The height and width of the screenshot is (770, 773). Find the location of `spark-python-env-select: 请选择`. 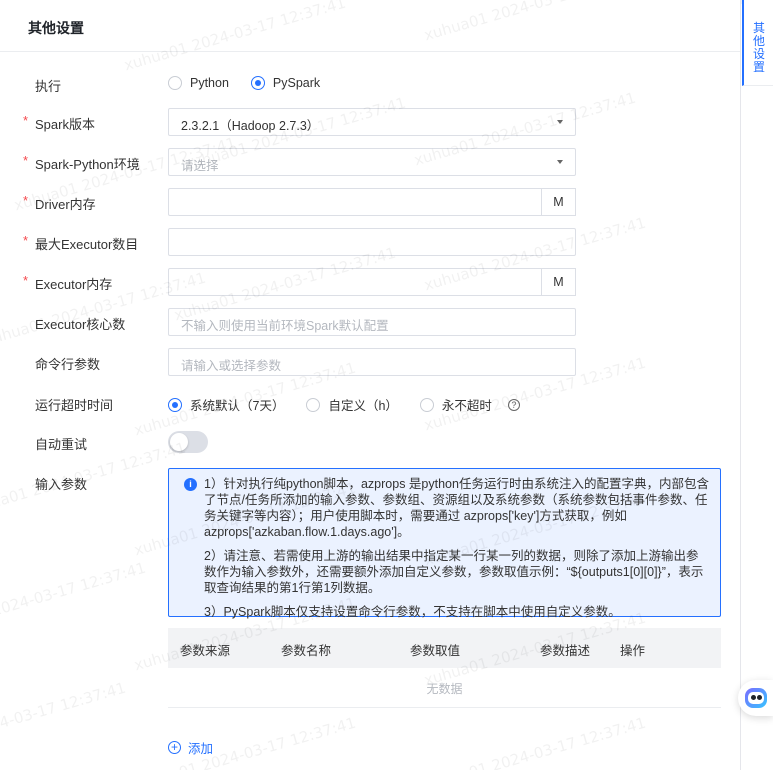

spark-python-env-select: 请选择 is located at coordinates (372, 162).